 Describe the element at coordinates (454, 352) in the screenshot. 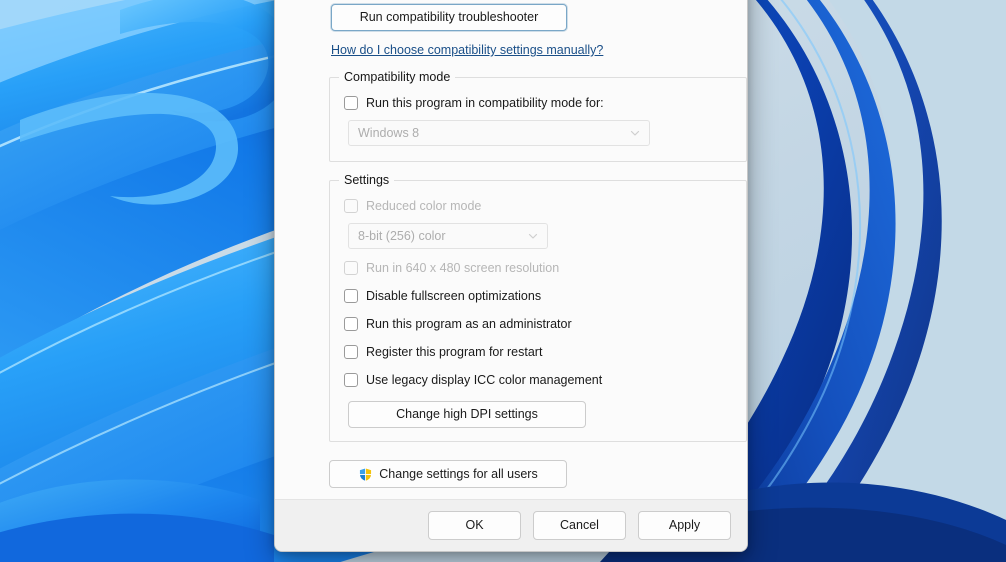

I see `register-for-restart-label: Register this program for restart` at that location.